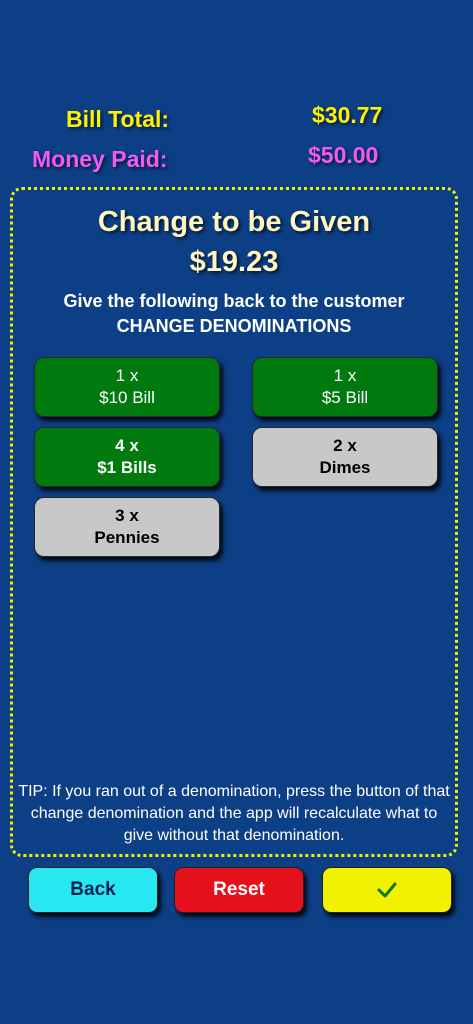 This screenshot has height=1024, width=473. What do you see at coordinates (118, 119) in the screenshot?
I see `bill-total-label: Bill Total:` at bounding box center [118, 119].